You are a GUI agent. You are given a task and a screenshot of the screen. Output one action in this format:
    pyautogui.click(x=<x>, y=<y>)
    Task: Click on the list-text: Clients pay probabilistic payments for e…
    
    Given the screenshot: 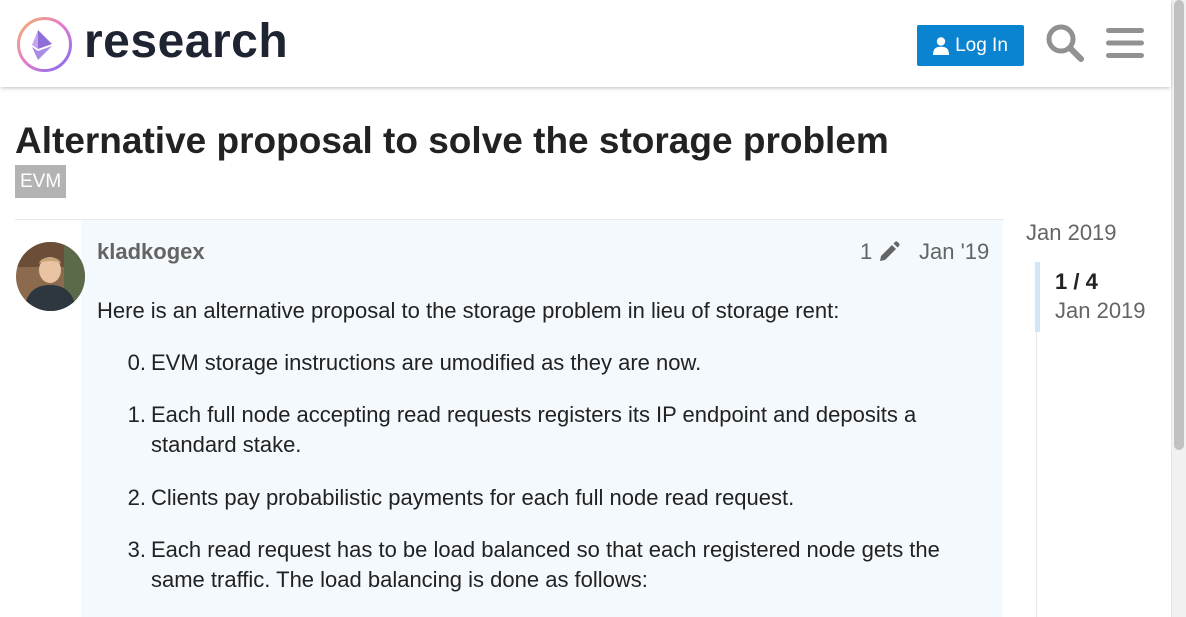 What is the action you would take?
    pyautogui.click(x=473, y=497)
    